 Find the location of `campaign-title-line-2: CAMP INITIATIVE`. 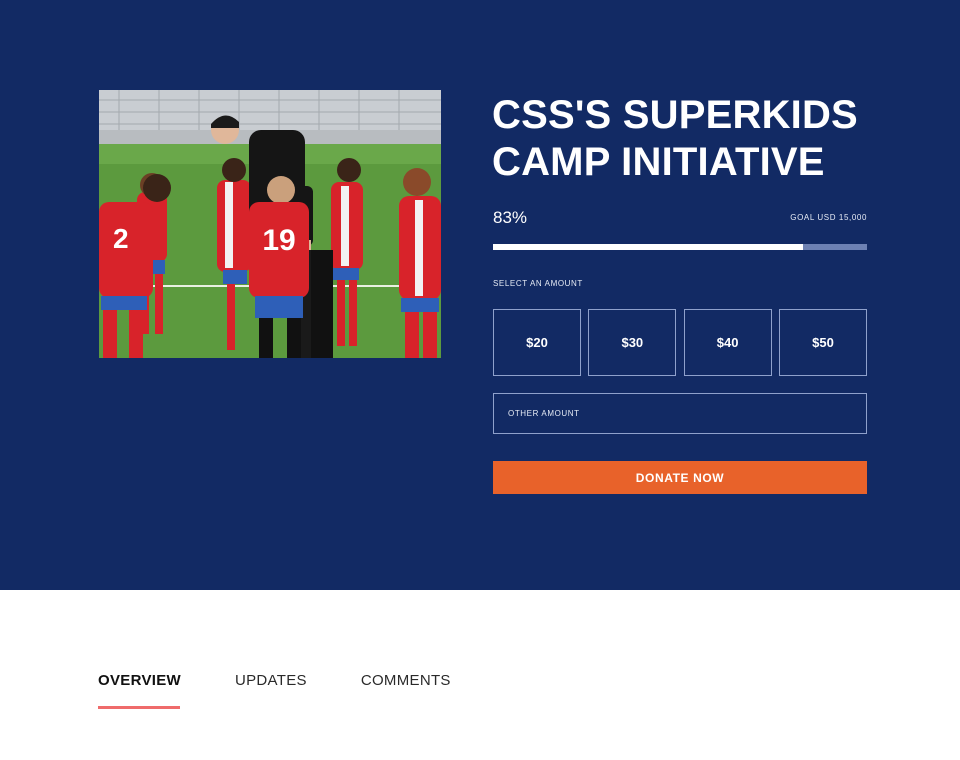

campaign-title-line-2: CAMP INITIATIVE is located at coordinates (658, 162).